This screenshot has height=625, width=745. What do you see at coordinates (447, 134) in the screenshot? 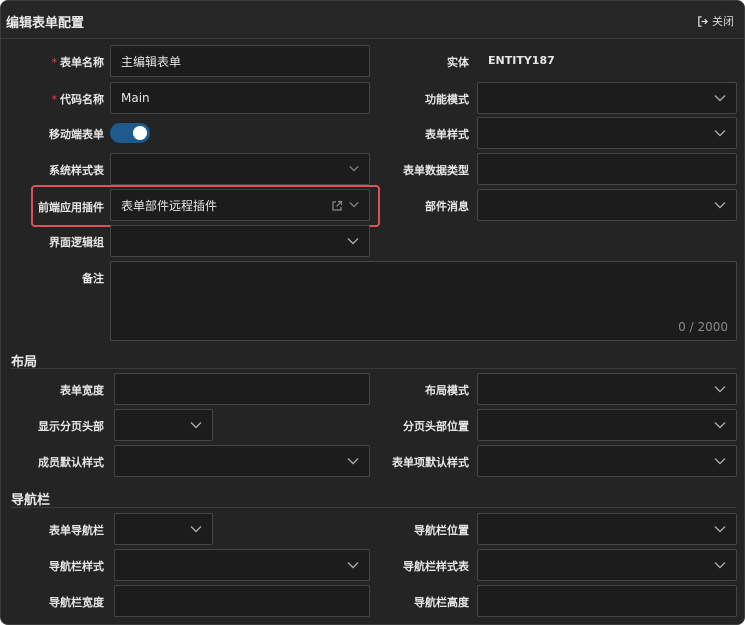
I see `form-style-label: 表单样式` at bounding box center [447, 134].